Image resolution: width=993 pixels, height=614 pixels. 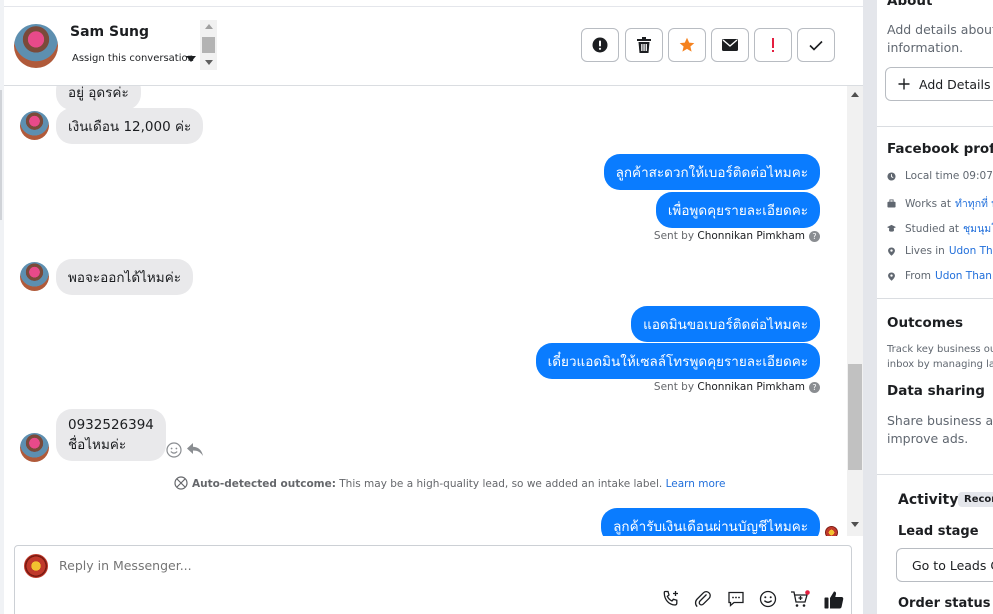 What do you see at coordinates (696, 484) in the screenshot?
I see `learn-more-link: Learn more` at bounding box center [696, 484].